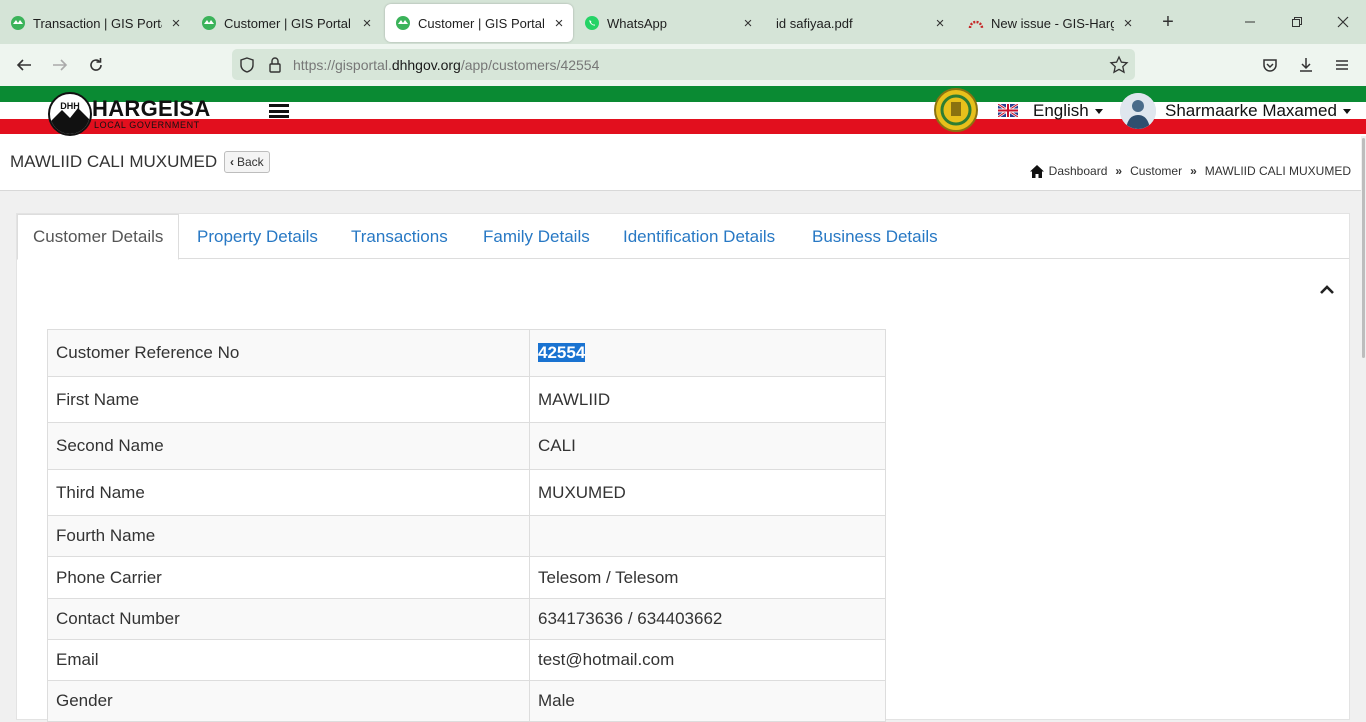 Image resolution: width=1366 pixels, height=722 pixels. What do you see at coordinates (1277, 171) in the screenshot?
I see `breadcrumb-current: MAWLIID CALI MUXUMED` at bounding box center [1277, 171].